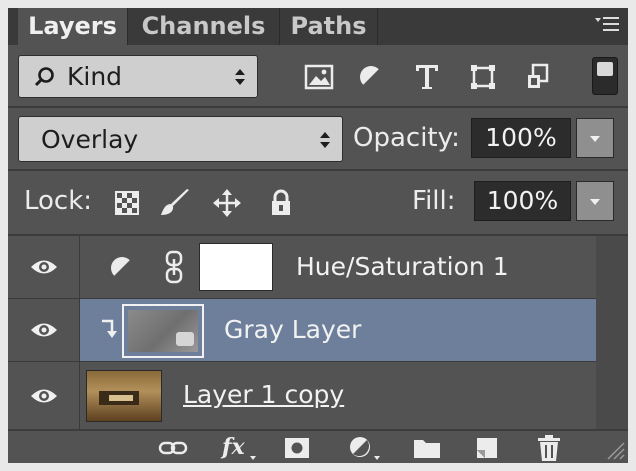 This screenshot has width=636, height=471. I want to click on lock-all-icon, so click(281, 203).